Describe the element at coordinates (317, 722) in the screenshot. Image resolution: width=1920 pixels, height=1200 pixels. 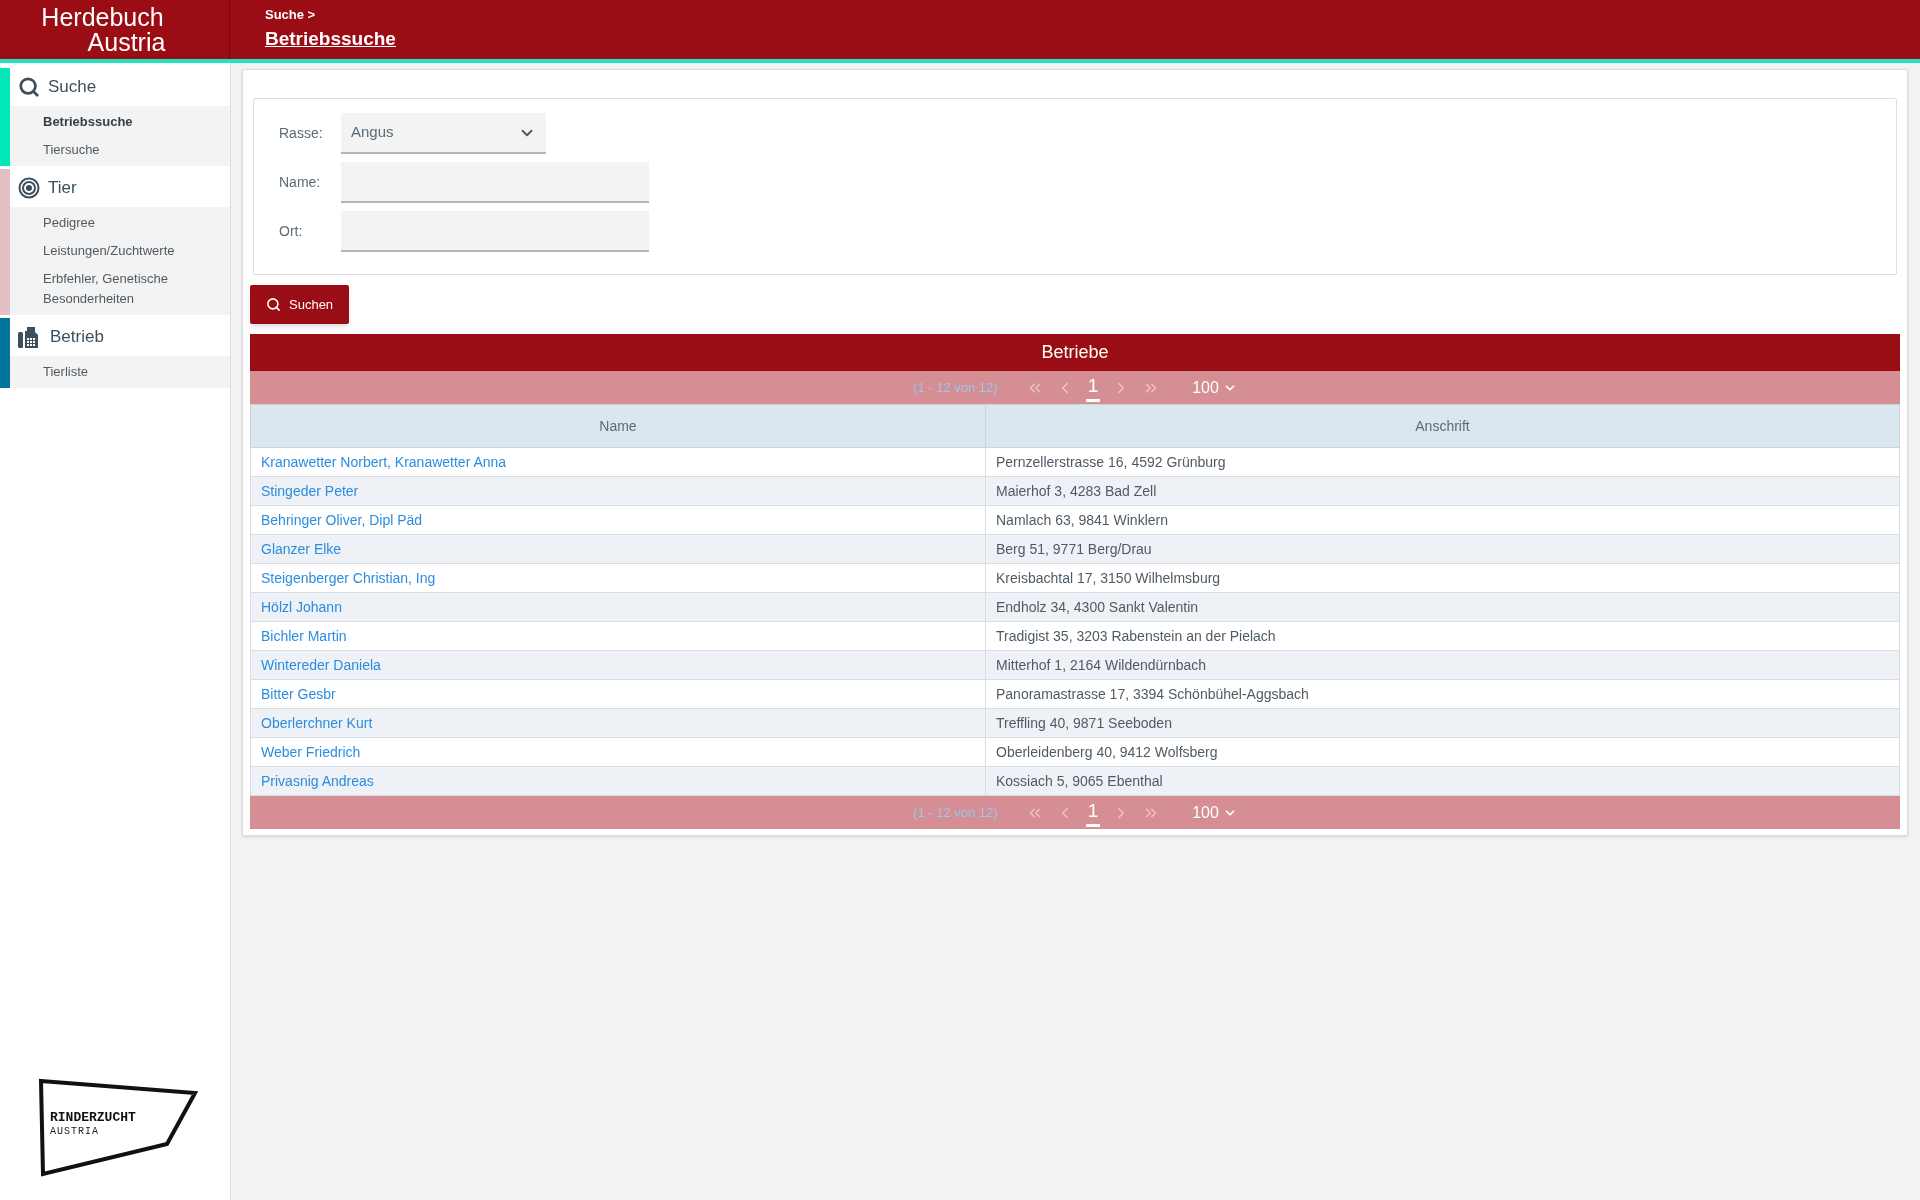
I see `farm-name-link: Oberlerchner Kurt` at that location.